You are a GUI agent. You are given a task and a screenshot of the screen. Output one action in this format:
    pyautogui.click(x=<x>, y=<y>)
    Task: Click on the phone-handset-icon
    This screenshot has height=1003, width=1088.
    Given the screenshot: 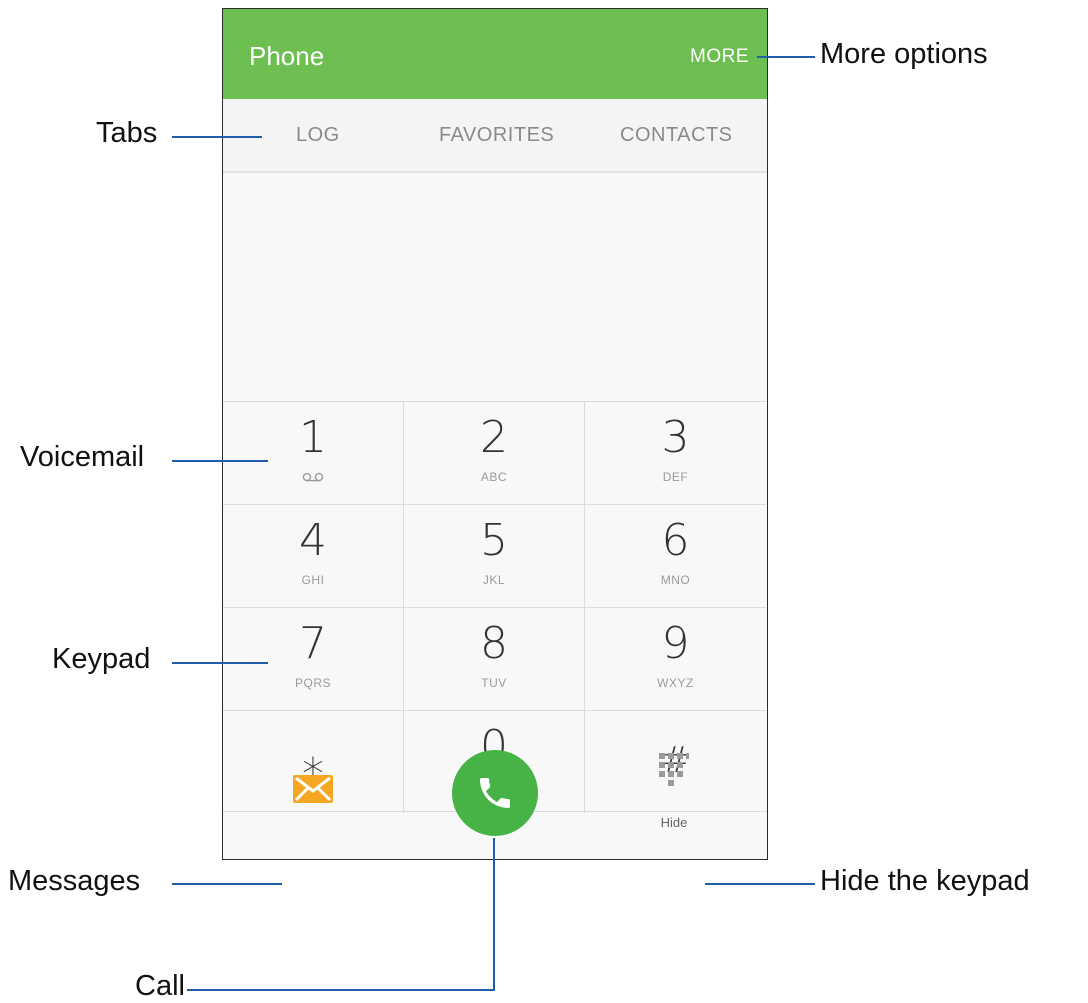 What is the action you would take?
    pyautogui.click(x=495, y=793)
    